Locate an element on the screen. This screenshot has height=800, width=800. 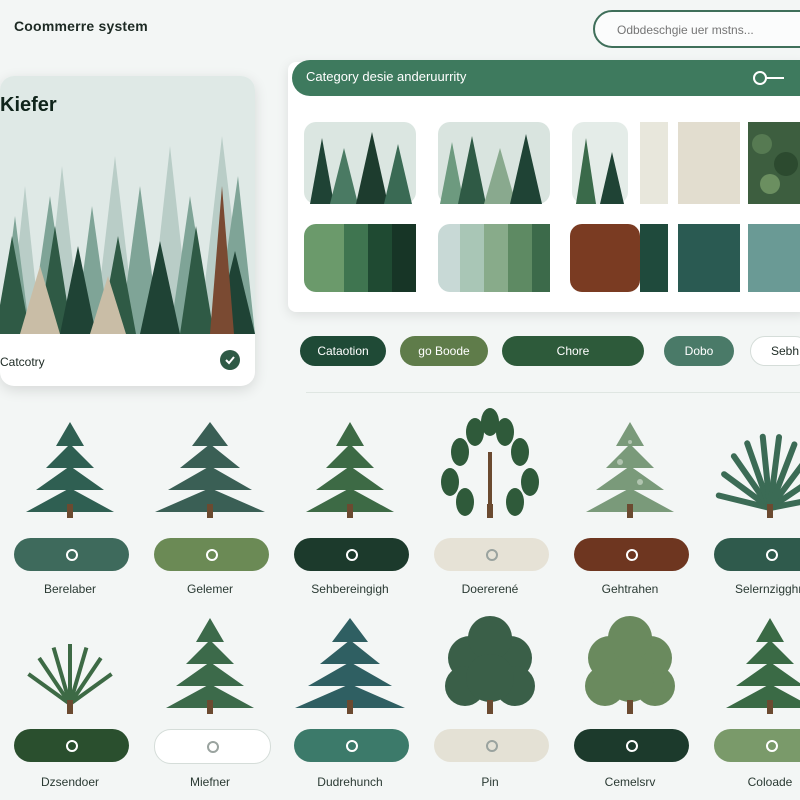
featured-category-label: Catcotry is located at coordinates (22, 362).